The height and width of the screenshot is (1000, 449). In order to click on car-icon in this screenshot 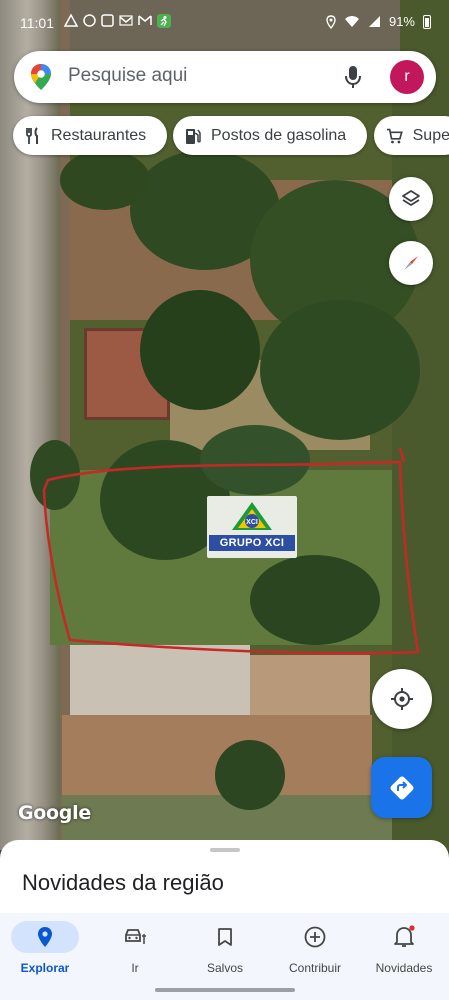, I will do `click(135, 936)`.